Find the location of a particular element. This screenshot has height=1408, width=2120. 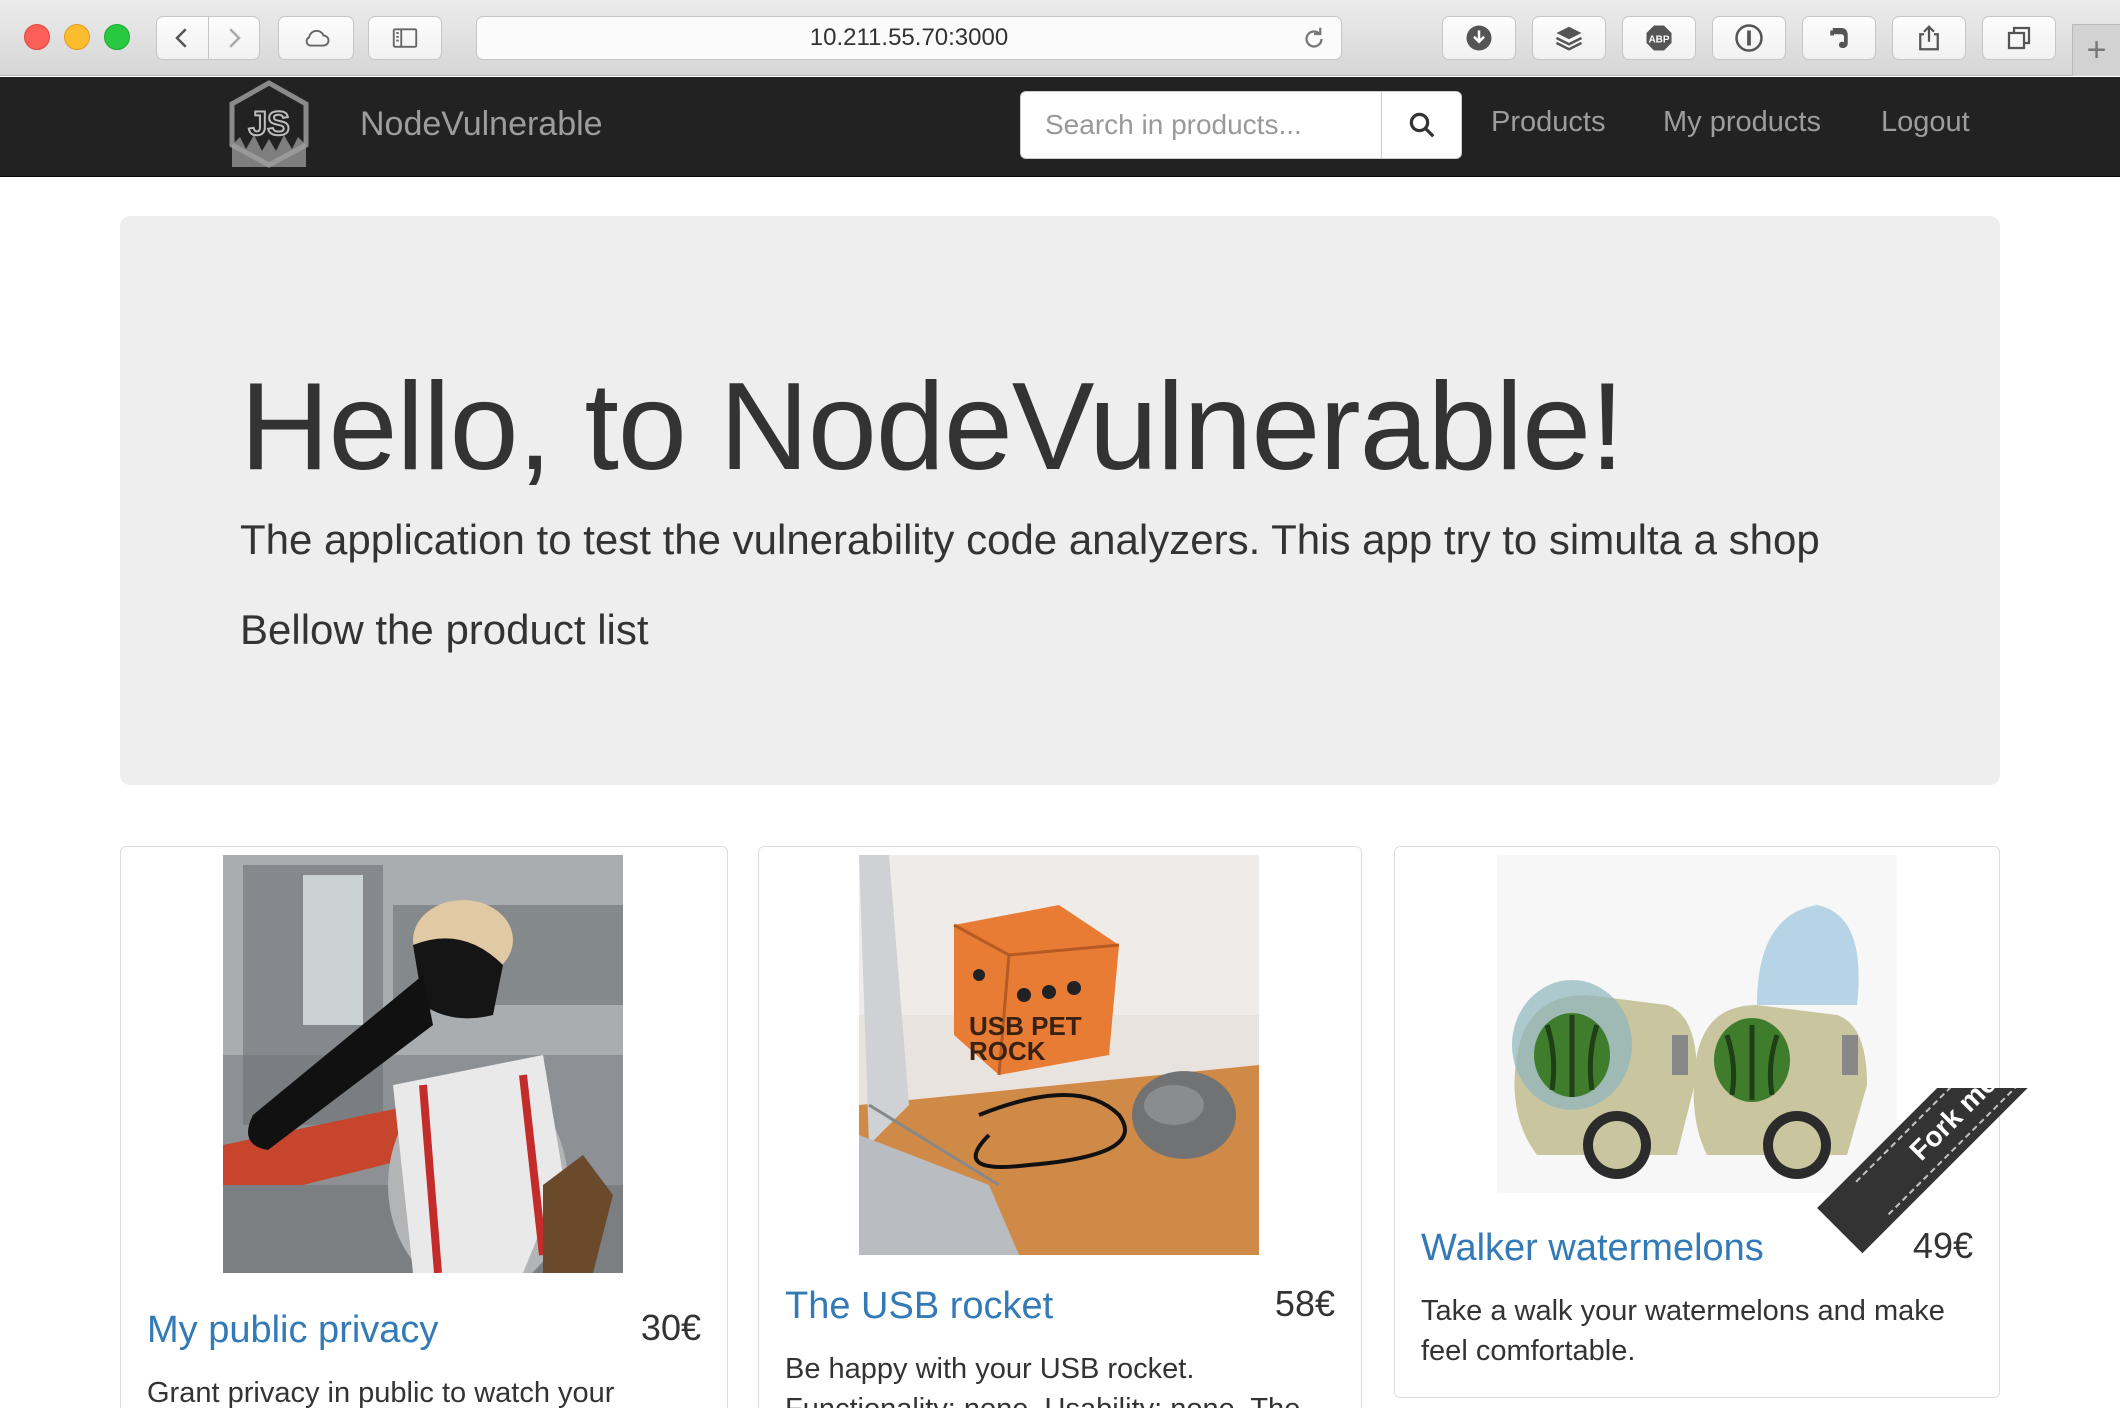

svg-text: ABP is located at coordinates (1658, 39).